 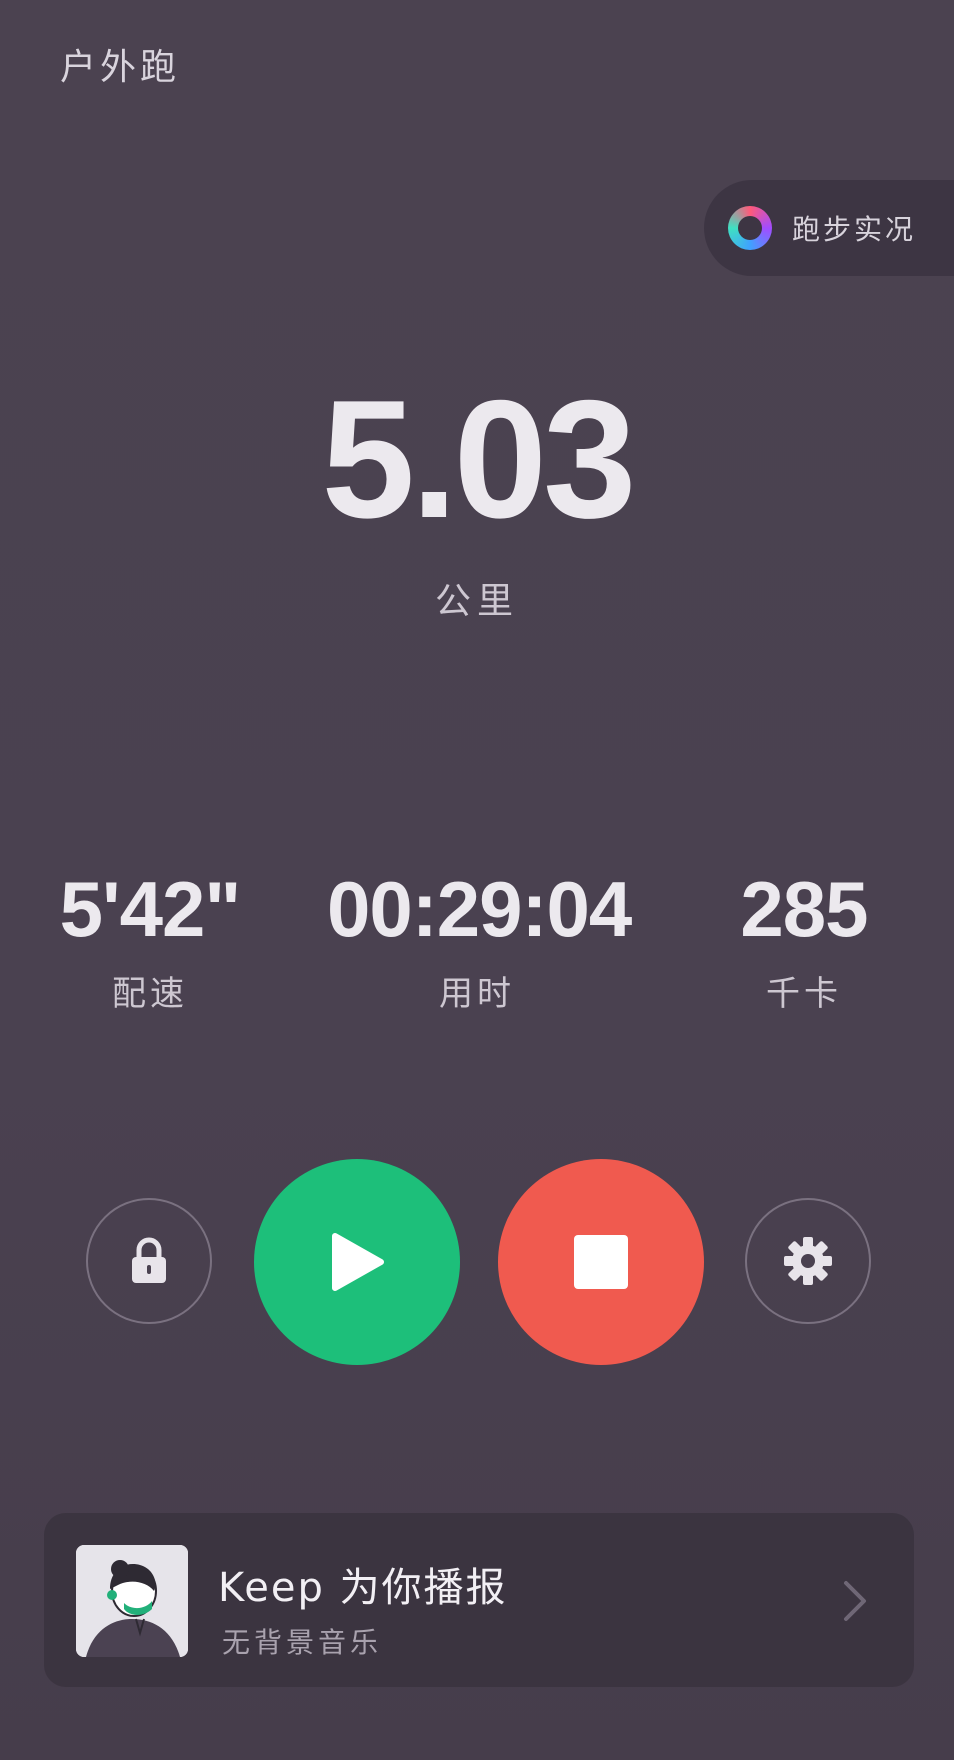 What do you see at coordinates (302, 1642) in the screenshot?
I see `voice-card-subtitle: 无背景音乐` at bounding box center [302, 1642].